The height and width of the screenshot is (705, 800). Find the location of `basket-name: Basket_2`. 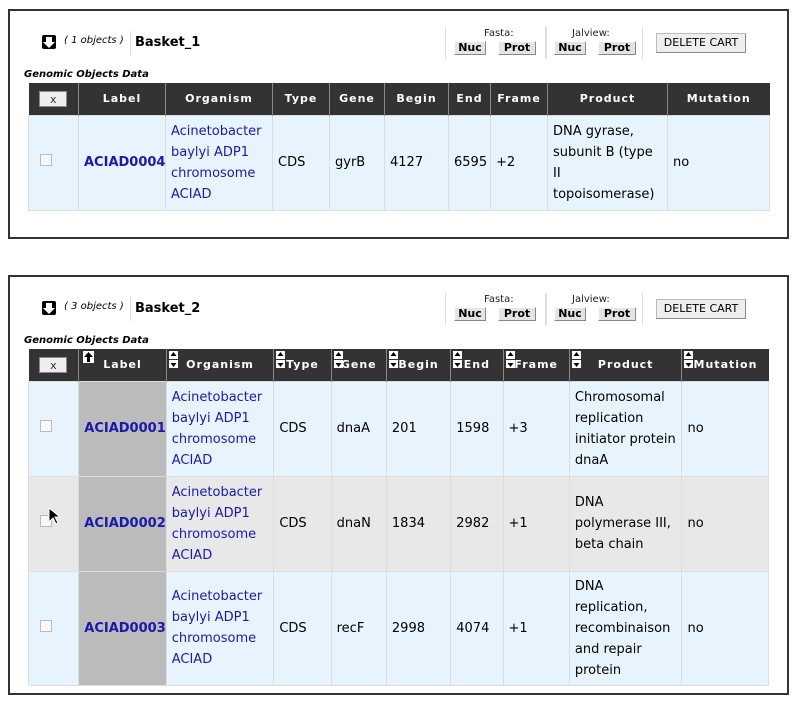

basket-name: Basket_2 is located at coordinates (165, 309).